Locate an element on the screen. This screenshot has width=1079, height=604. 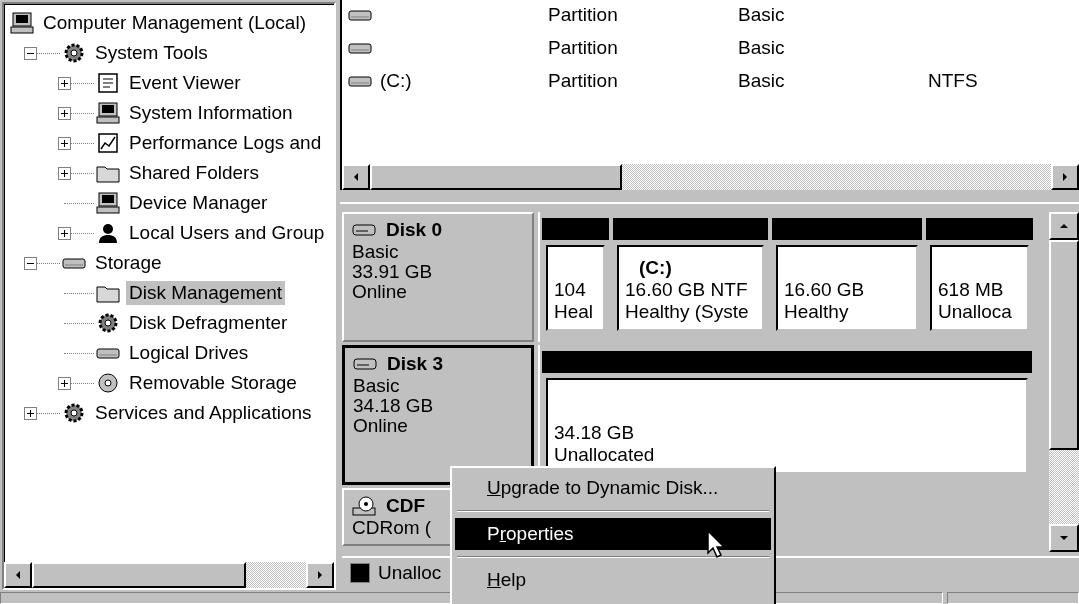
legend-label: Unalloc is located at coordinates (410, 573).